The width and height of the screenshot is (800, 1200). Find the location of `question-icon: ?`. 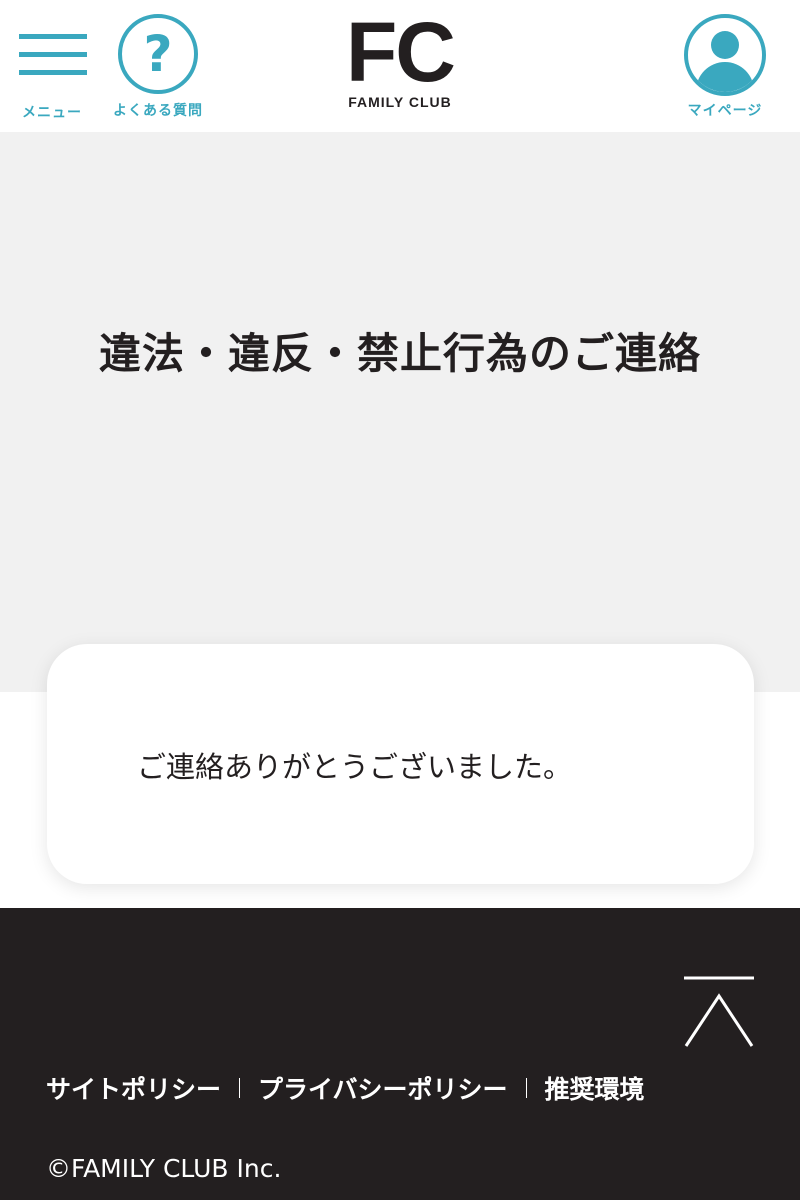

question-icon: ? is located at coordinates (158, 54).